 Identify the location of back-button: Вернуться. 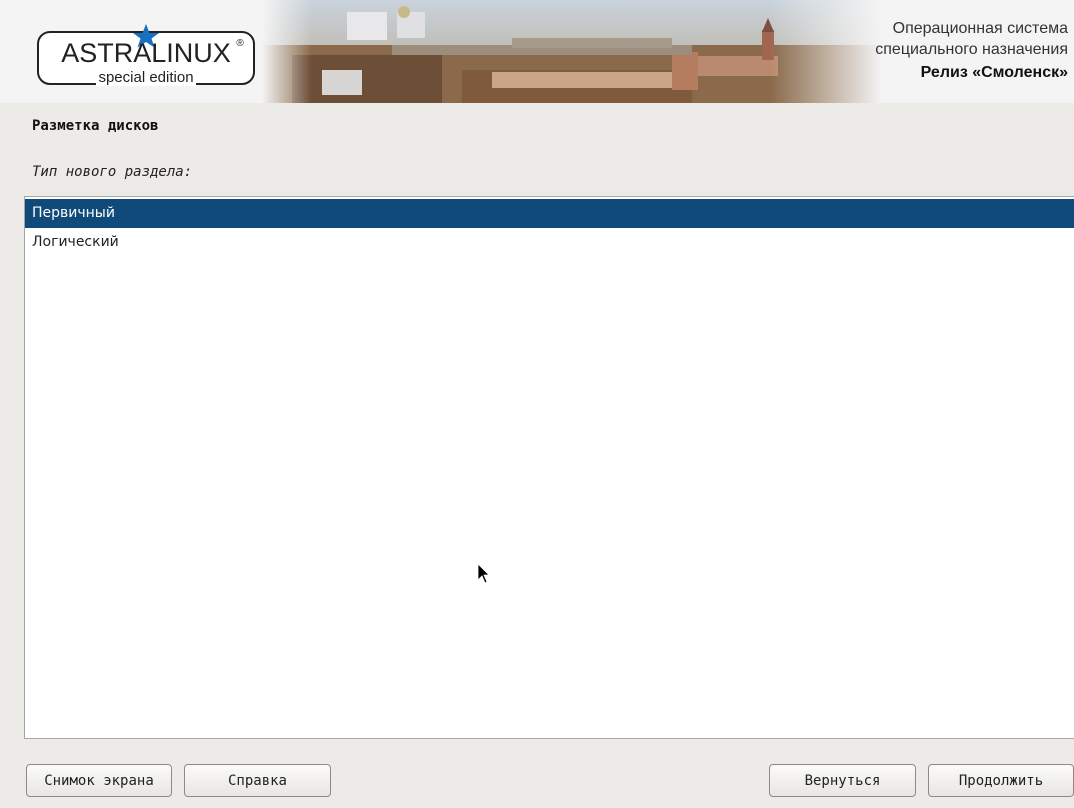
(842, 780).